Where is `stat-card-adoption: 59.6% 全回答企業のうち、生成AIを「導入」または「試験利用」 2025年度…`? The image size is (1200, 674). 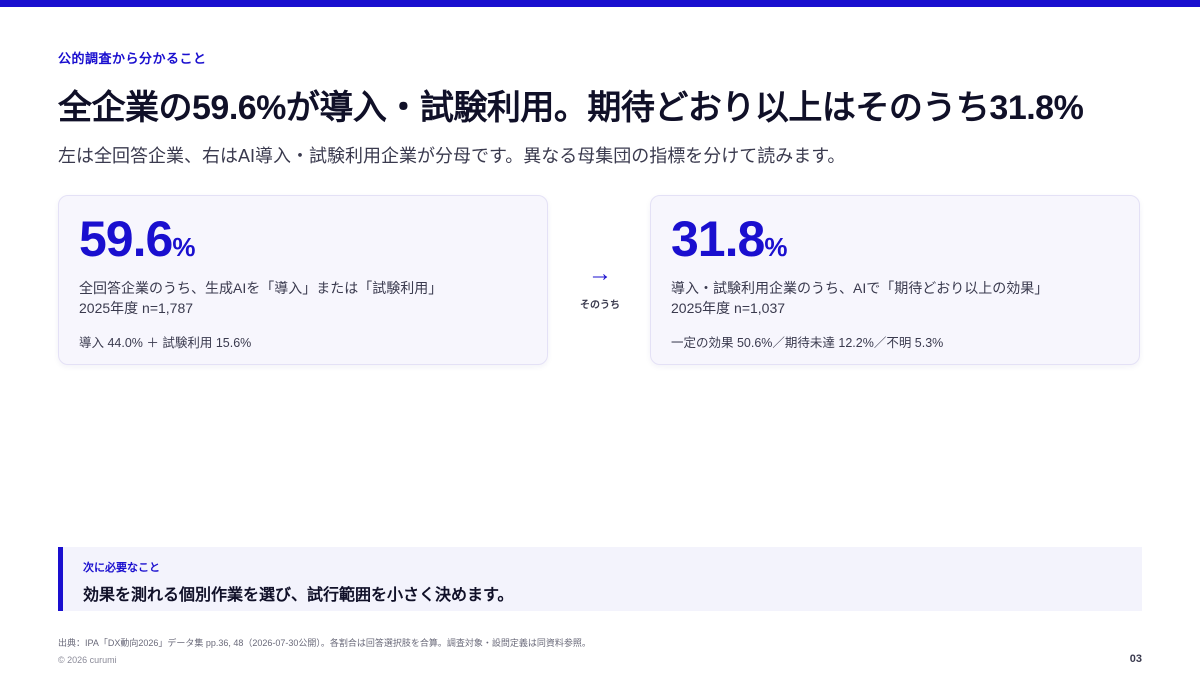
stat-card-adoption: 59.6% 全回答企業のうち、生成AIを「導入」または「試験利用」 2025年度… is located at coordinates (303, 280).